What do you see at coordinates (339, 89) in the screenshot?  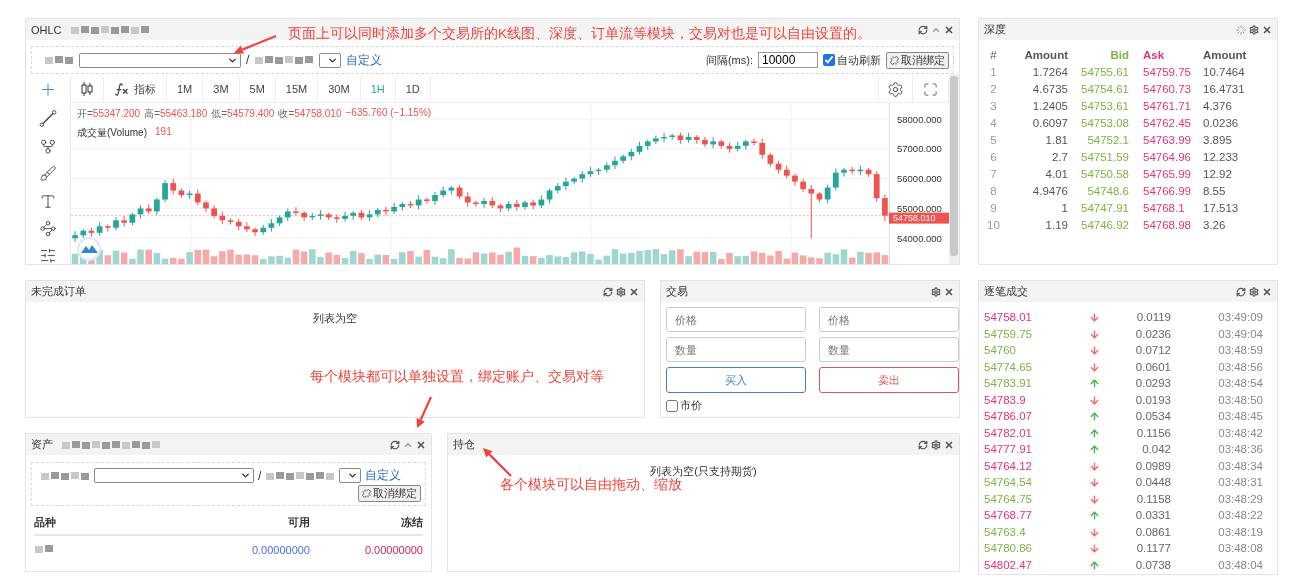 I see `period-tab: 30M` at bounding box center [339, 89].